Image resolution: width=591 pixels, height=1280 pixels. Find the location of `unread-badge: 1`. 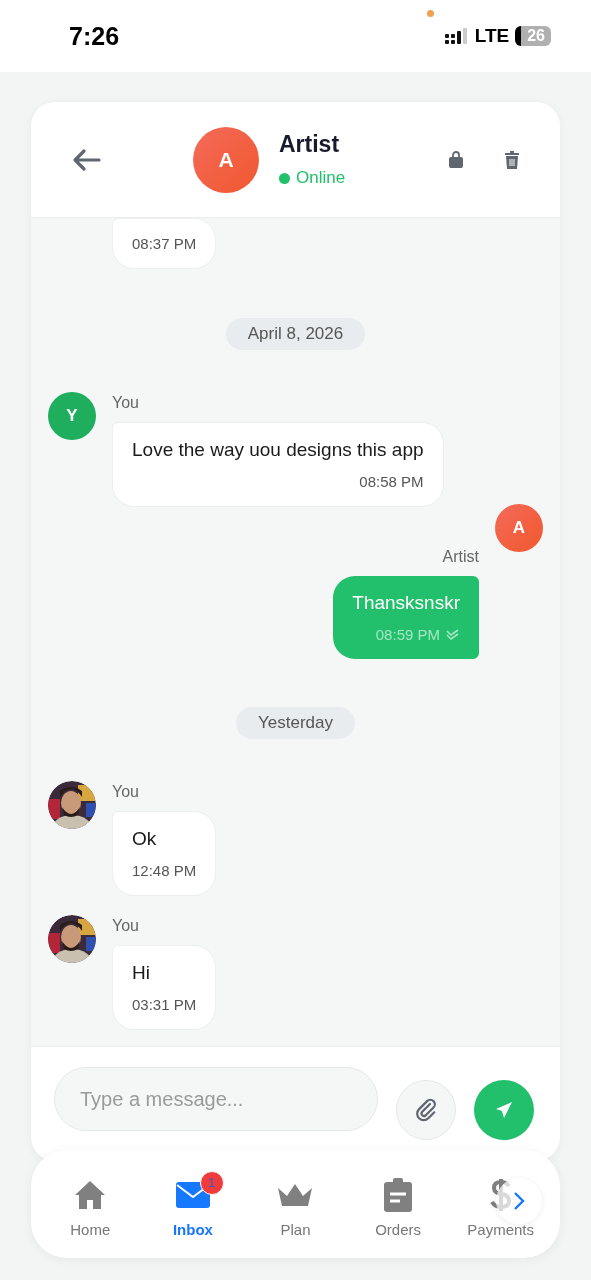

unread-badge: 1 is located at coordinates (211, 1182).